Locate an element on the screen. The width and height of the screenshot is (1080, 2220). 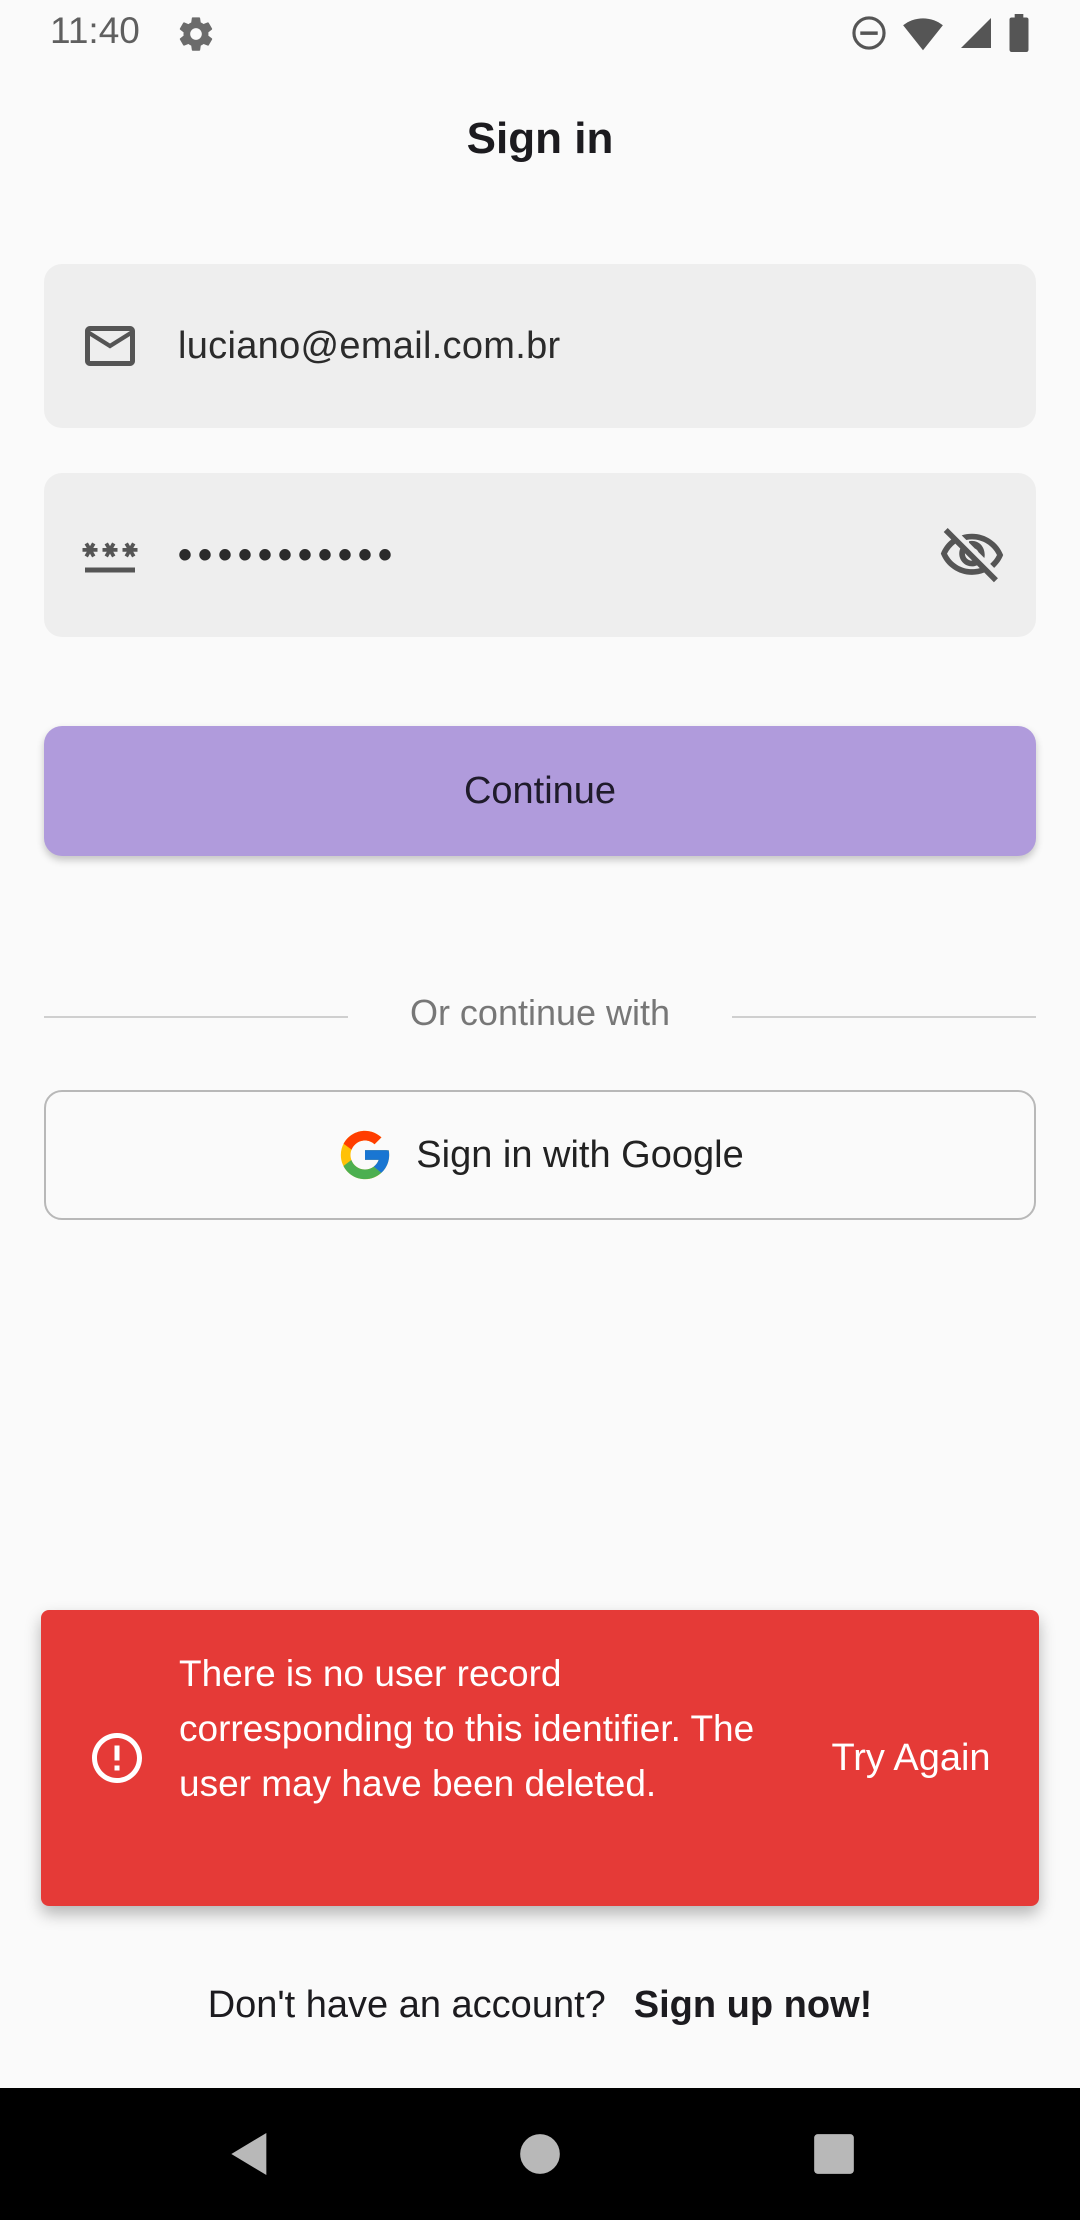
page-title: Sign in is located at coordinates (540, 138).